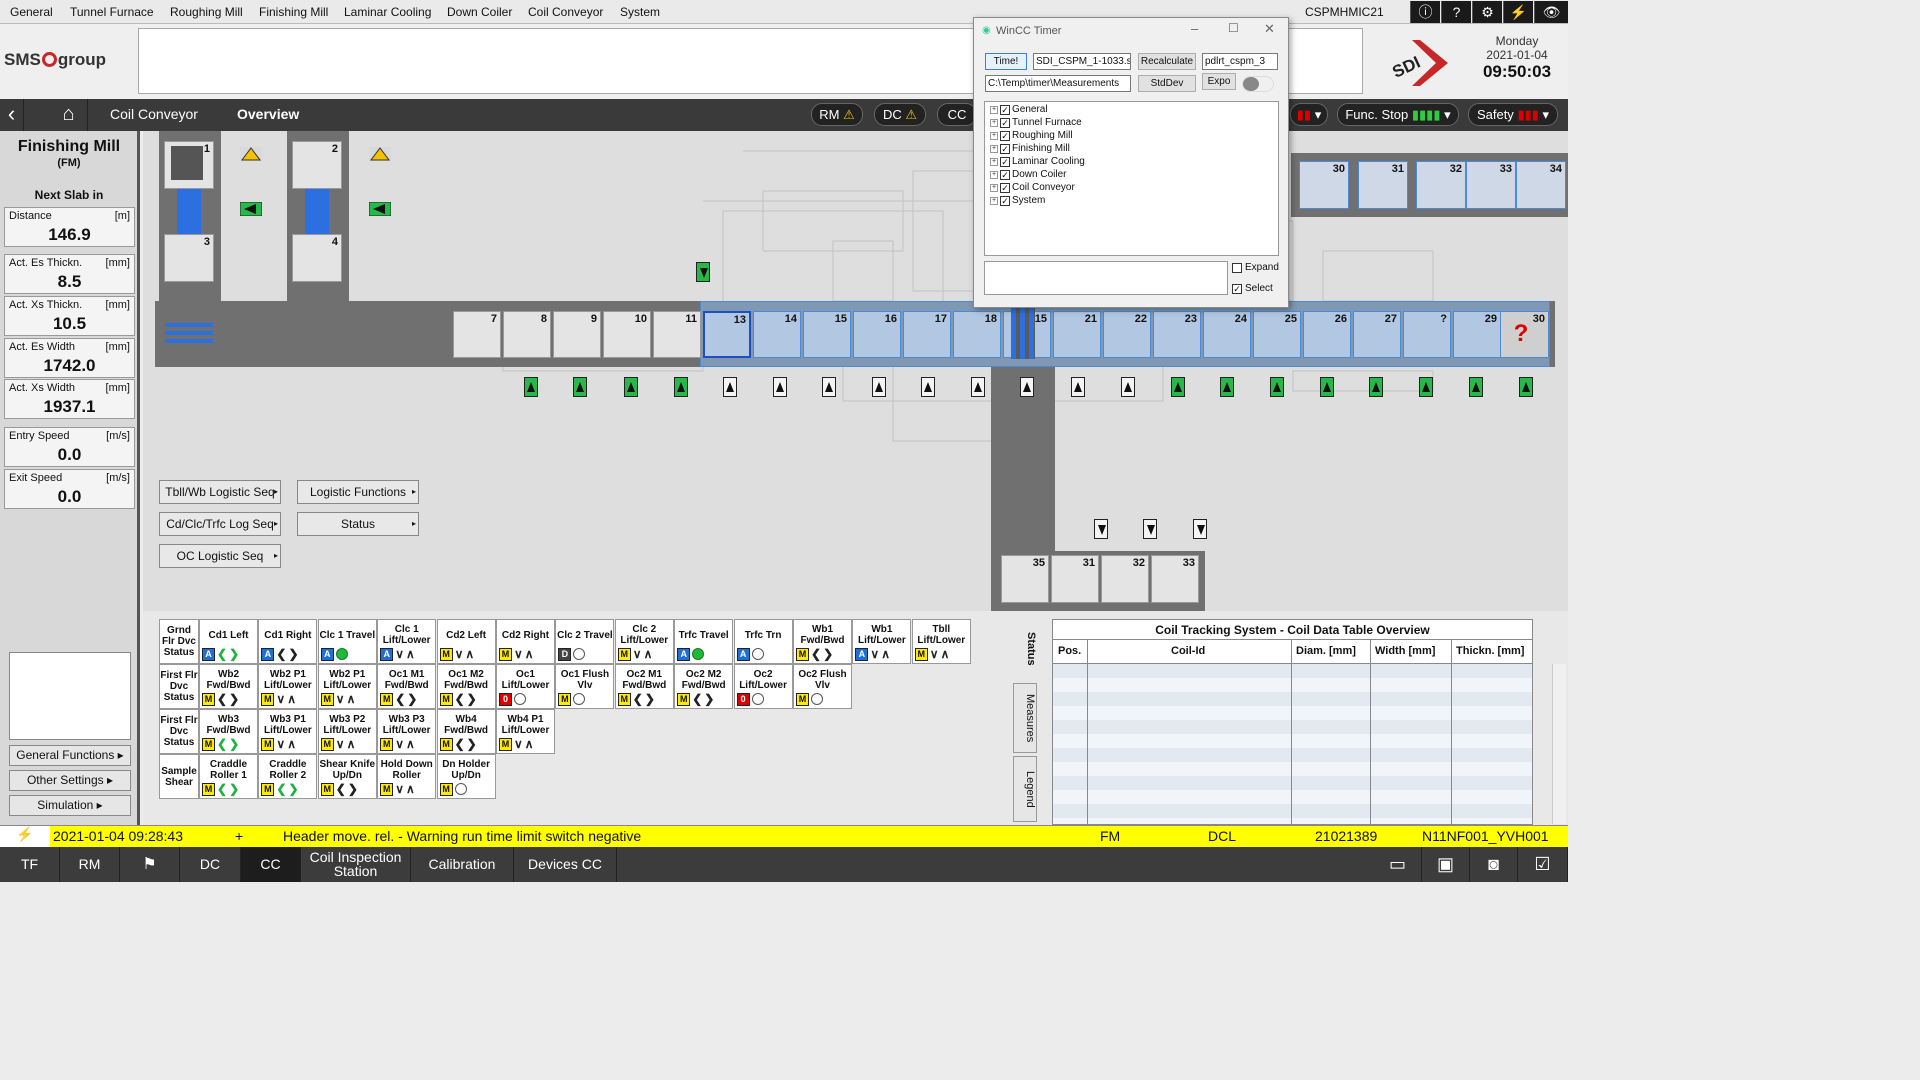 Image resolution: width=1920 pixels, height=1080 pixels. I want to click on conveyor-slot: 25, so click(1277, 334).